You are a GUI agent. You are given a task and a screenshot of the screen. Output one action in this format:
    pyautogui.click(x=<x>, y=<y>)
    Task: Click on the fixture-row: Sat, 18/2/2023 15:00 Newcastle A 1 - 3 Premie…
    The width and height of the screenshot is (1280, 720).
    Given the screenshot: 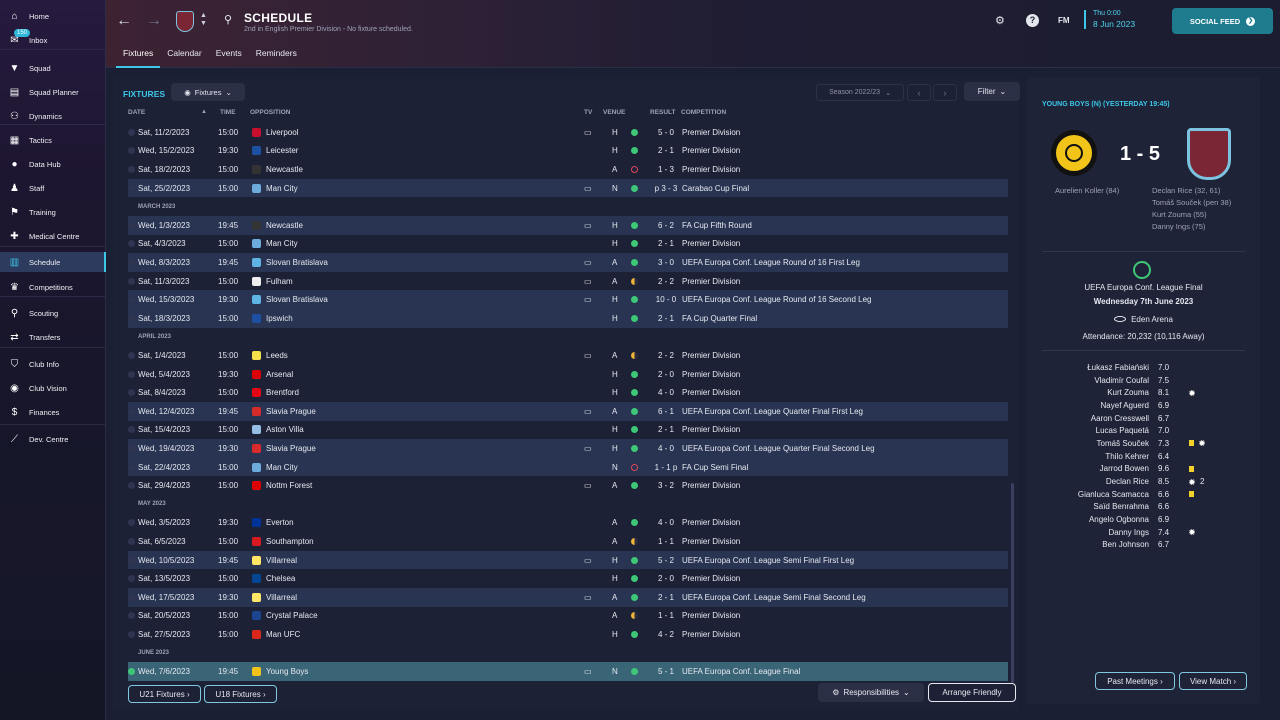 What is the action you would take?
    pyautogui.click(x=568, y=169)
    